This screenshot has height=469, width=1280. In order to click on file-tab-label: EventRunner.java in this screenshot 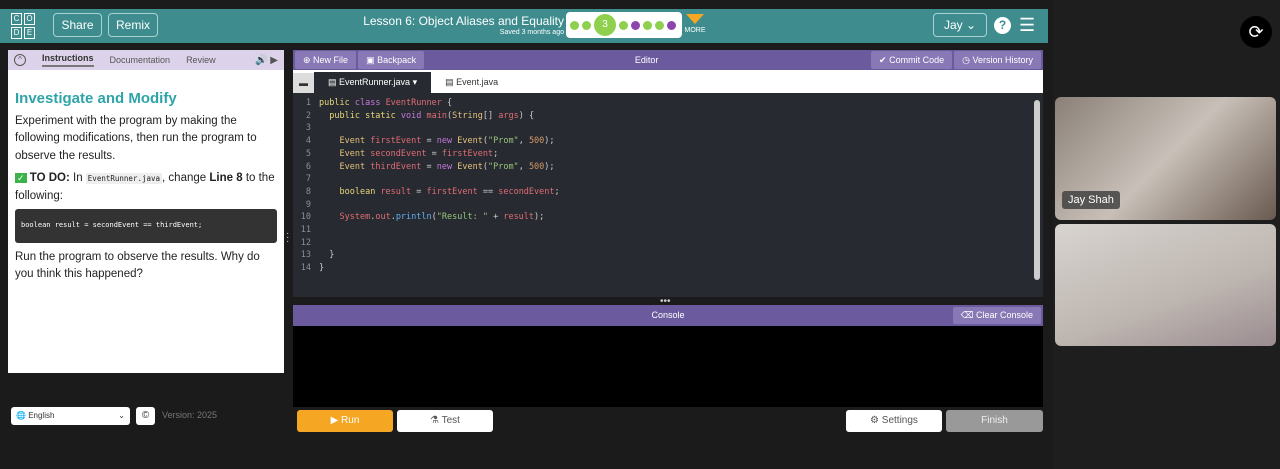, I will do `click(375, 82)`.